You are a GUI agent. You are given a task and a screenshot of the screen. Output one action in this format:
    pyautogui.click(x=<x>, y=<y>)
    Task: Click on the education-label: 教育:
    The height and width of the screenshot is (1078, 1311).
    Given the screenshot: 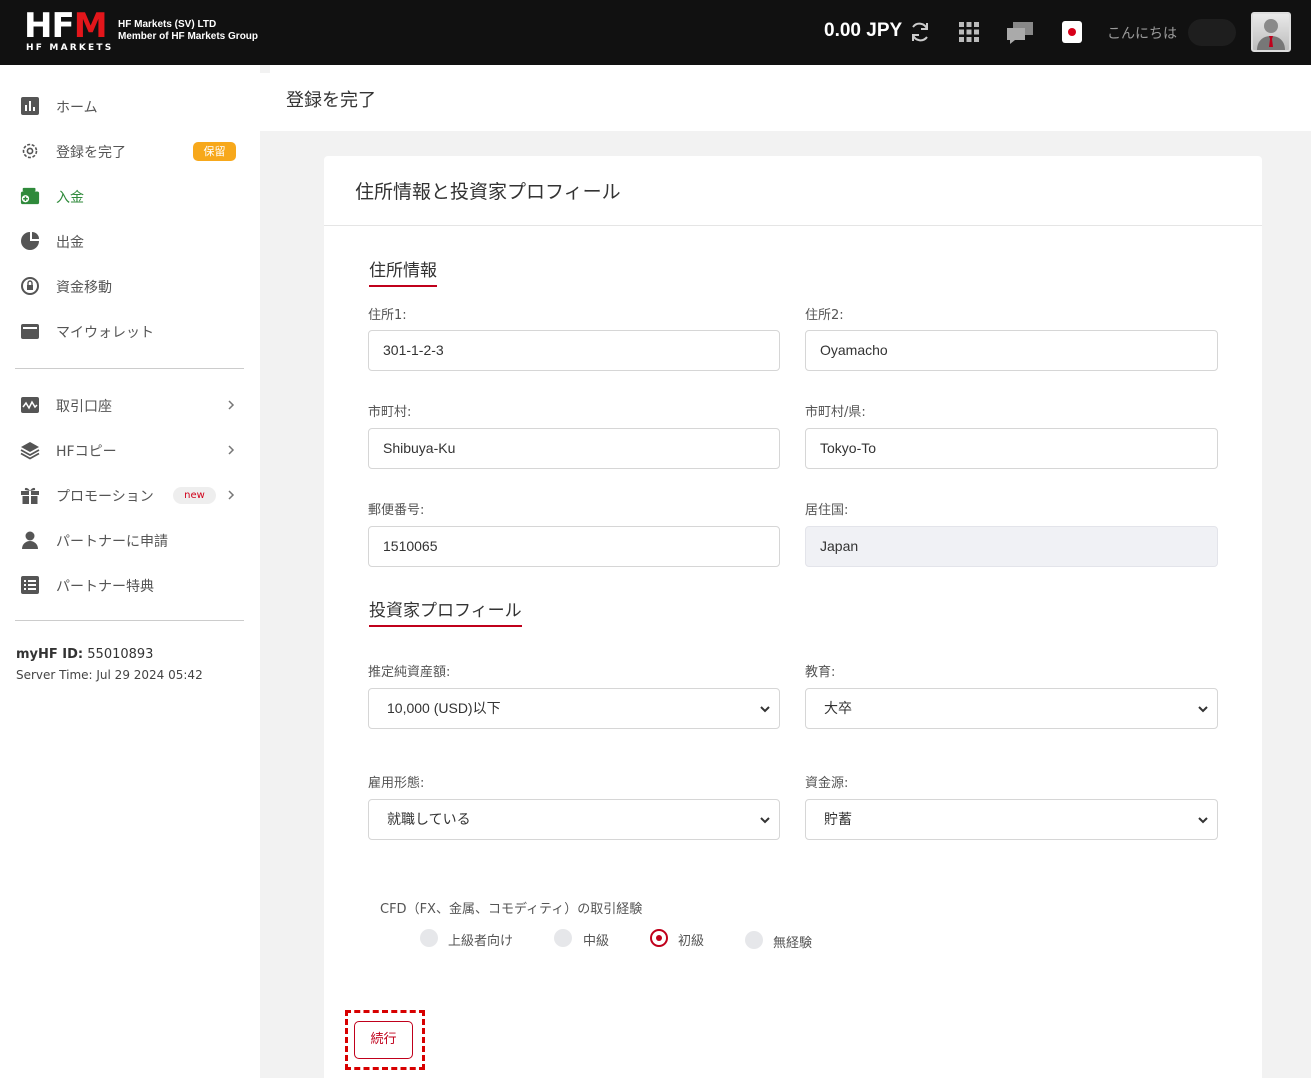 What is the action you would take?
    pyautogui.click(x=820, y=672)
    